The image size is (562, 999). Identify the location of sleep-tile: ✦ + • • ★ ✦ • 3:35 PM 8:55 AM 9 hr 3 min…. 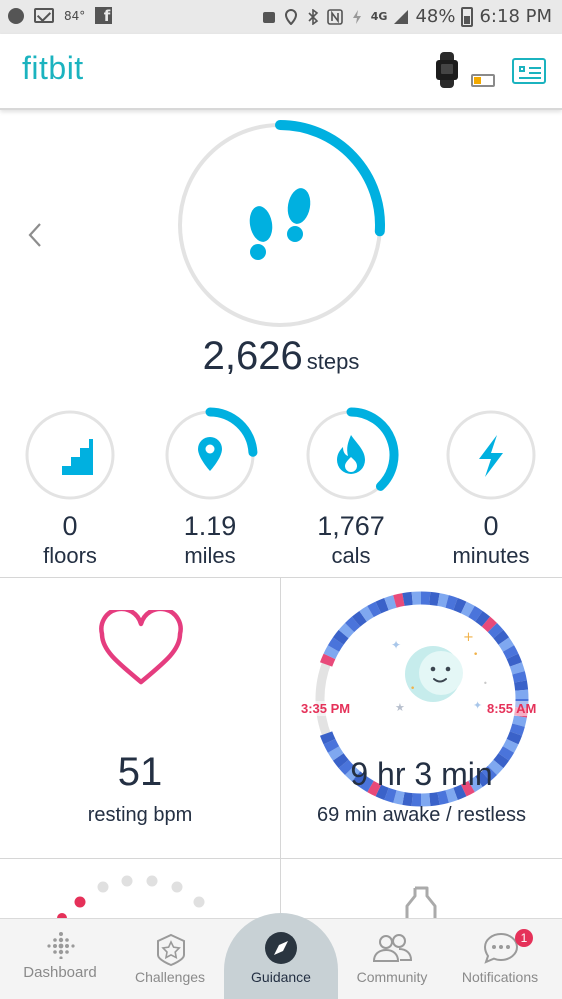
(421, 718).